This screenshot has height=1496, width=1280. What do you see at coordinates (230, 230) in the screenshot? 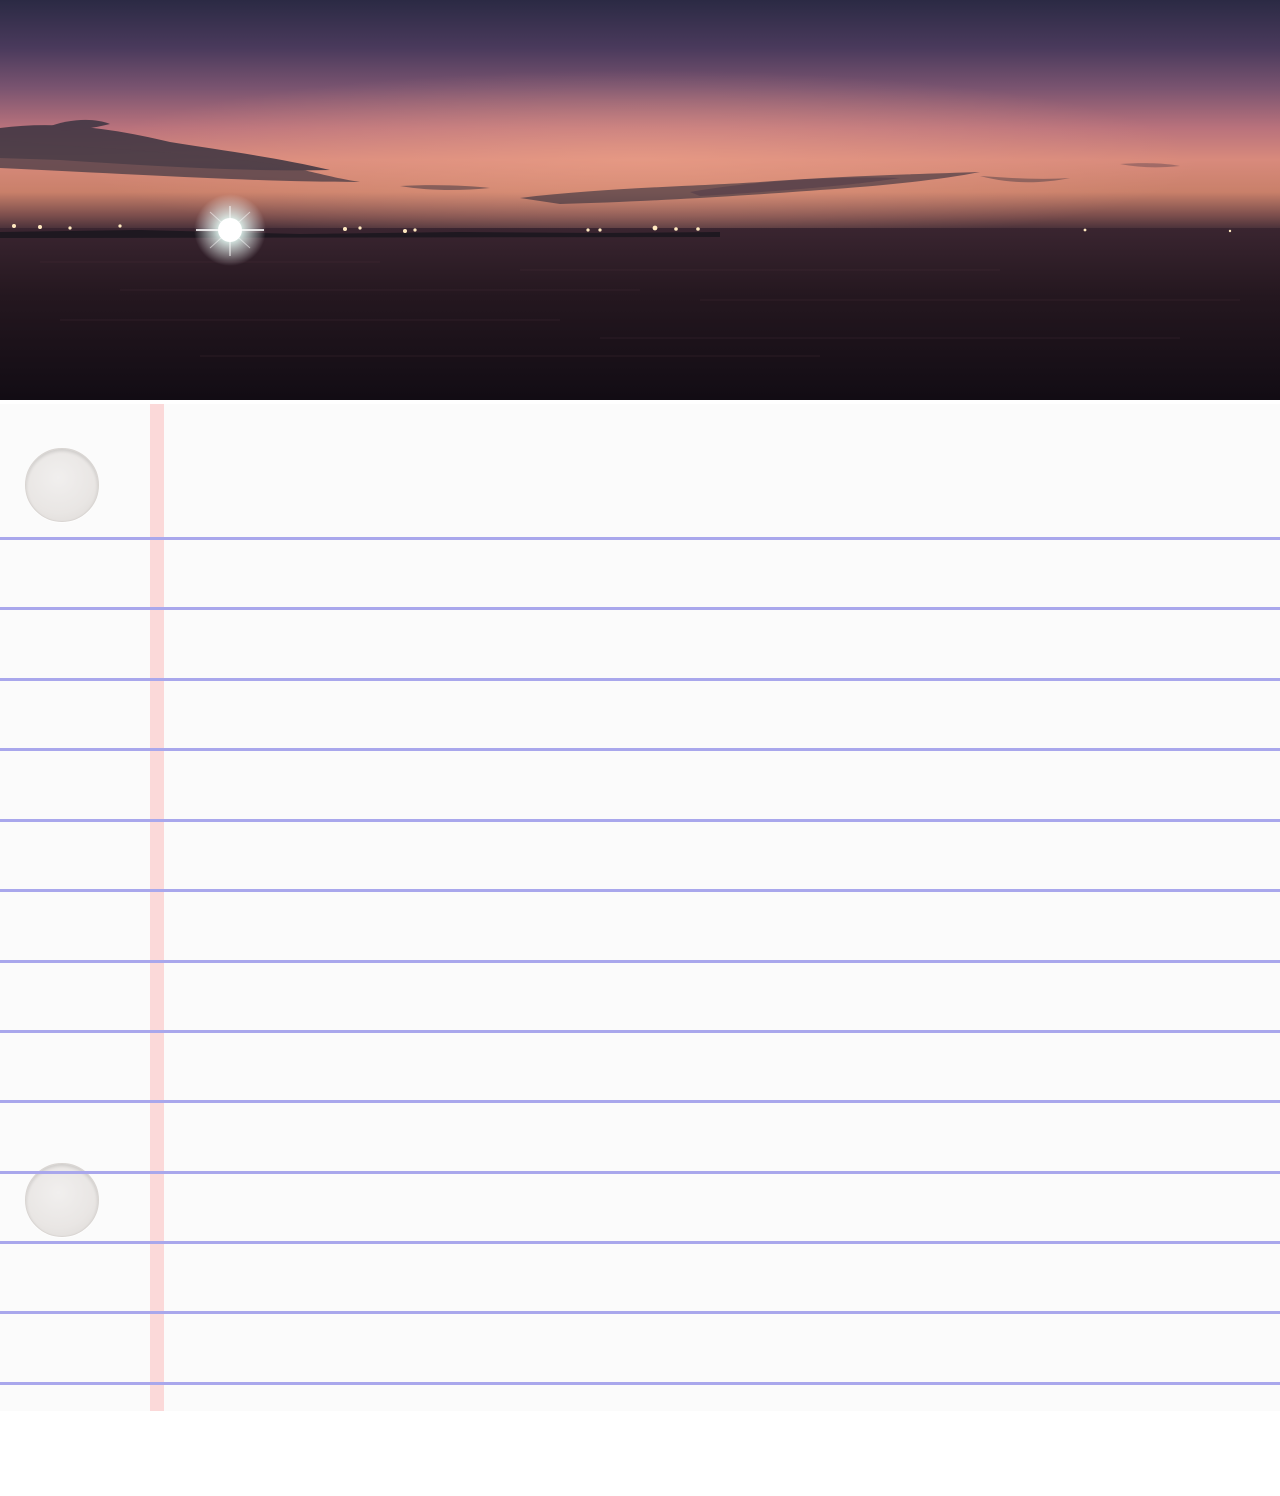
I see `sun-flare` at bounding box center [230, 230].